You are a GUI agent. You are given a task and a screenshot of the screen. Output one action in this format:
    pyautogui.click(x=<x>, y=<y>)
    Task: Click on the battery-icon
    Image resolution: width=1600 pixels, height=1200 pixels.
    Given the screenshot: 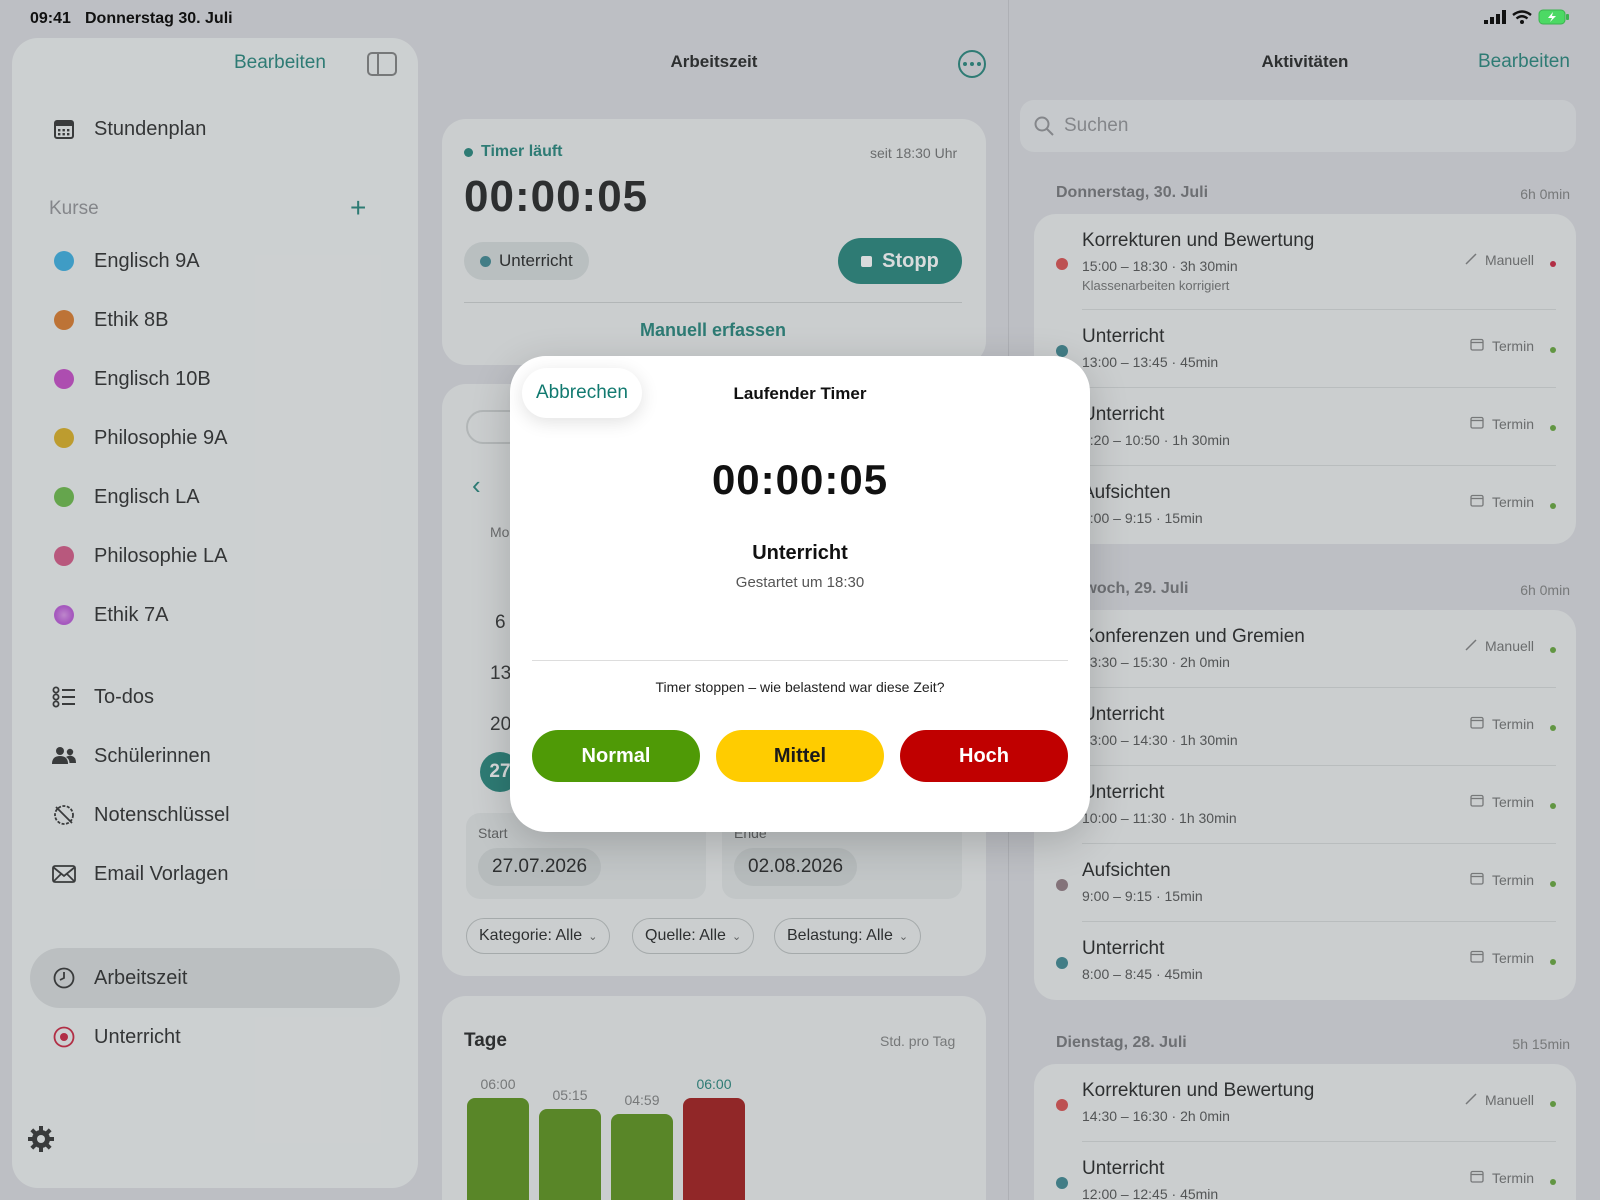 What is the action you would take?
    pyautogui.click(x=1553, y=17)
    